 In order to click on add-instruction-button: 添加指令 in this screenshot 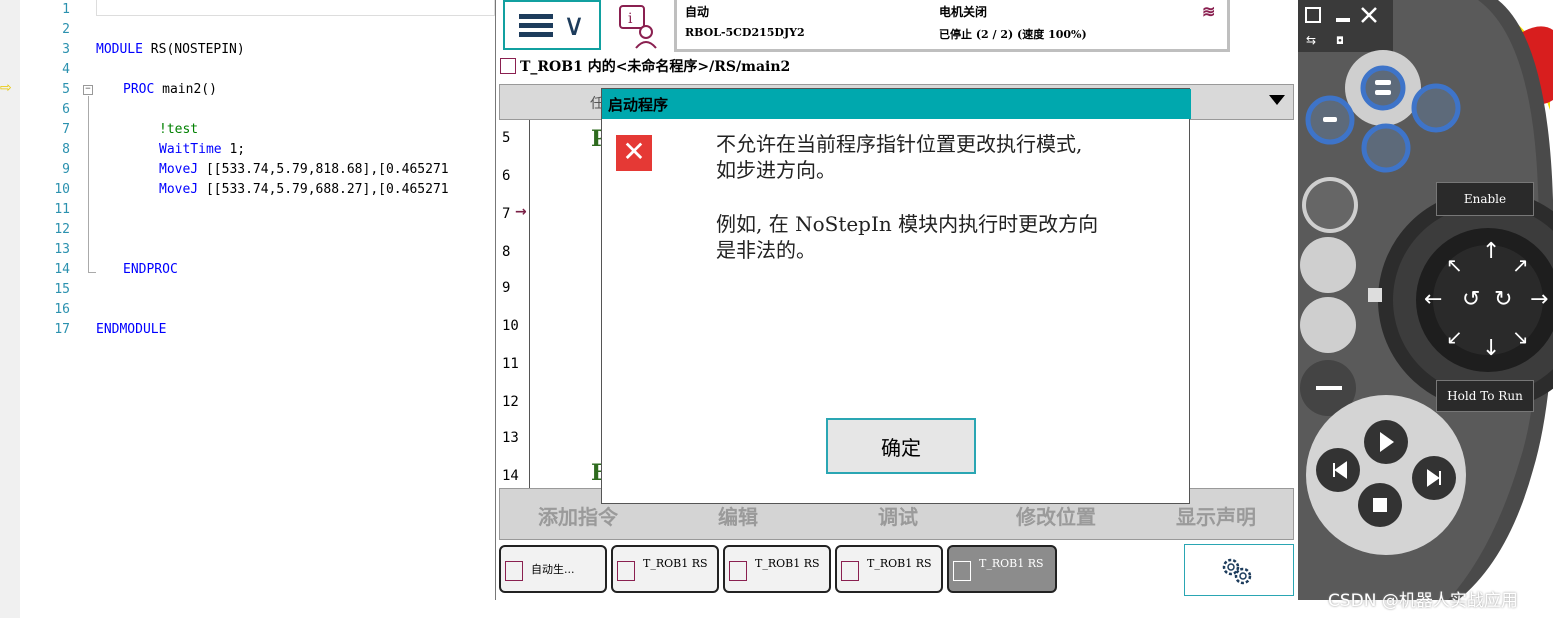, I will do `click(578, 515)`.